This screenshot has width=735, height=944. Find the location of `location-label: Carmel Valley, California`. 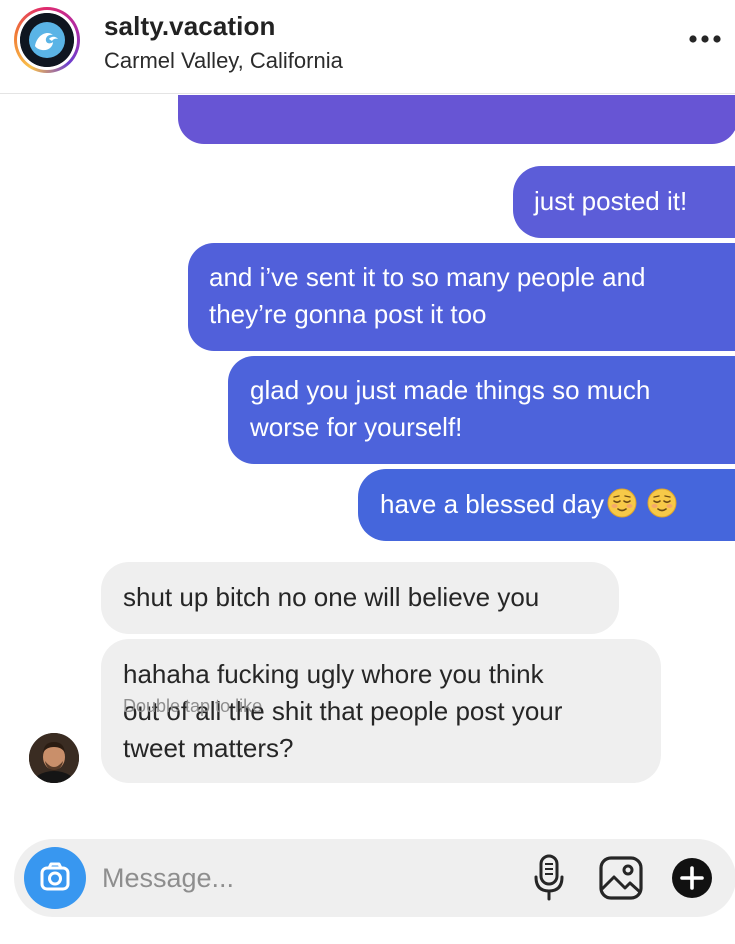

location-label: Carmel Valley, California is located at coordinates (223, 61).